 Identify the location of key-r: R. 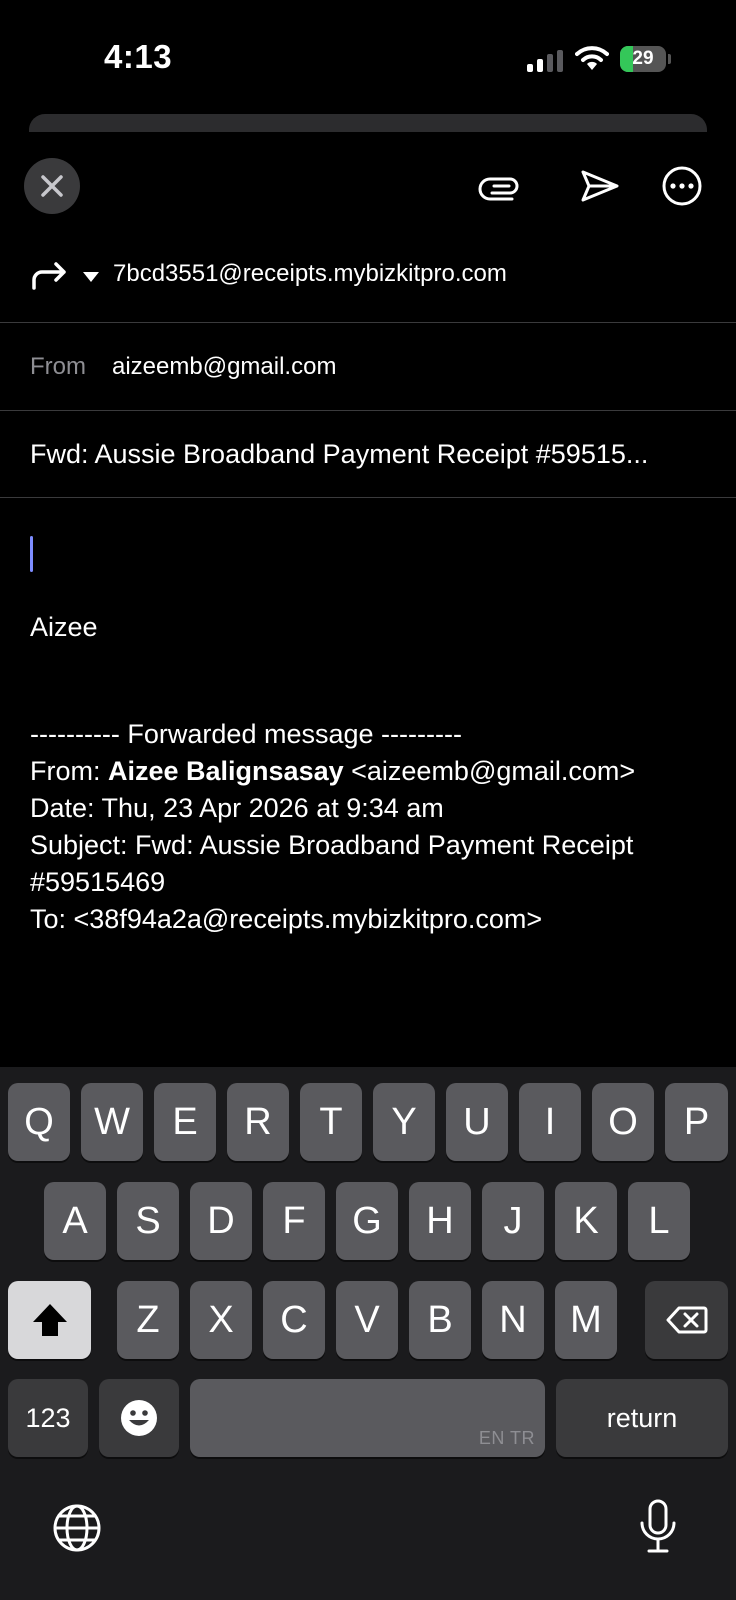
(258, 1122).